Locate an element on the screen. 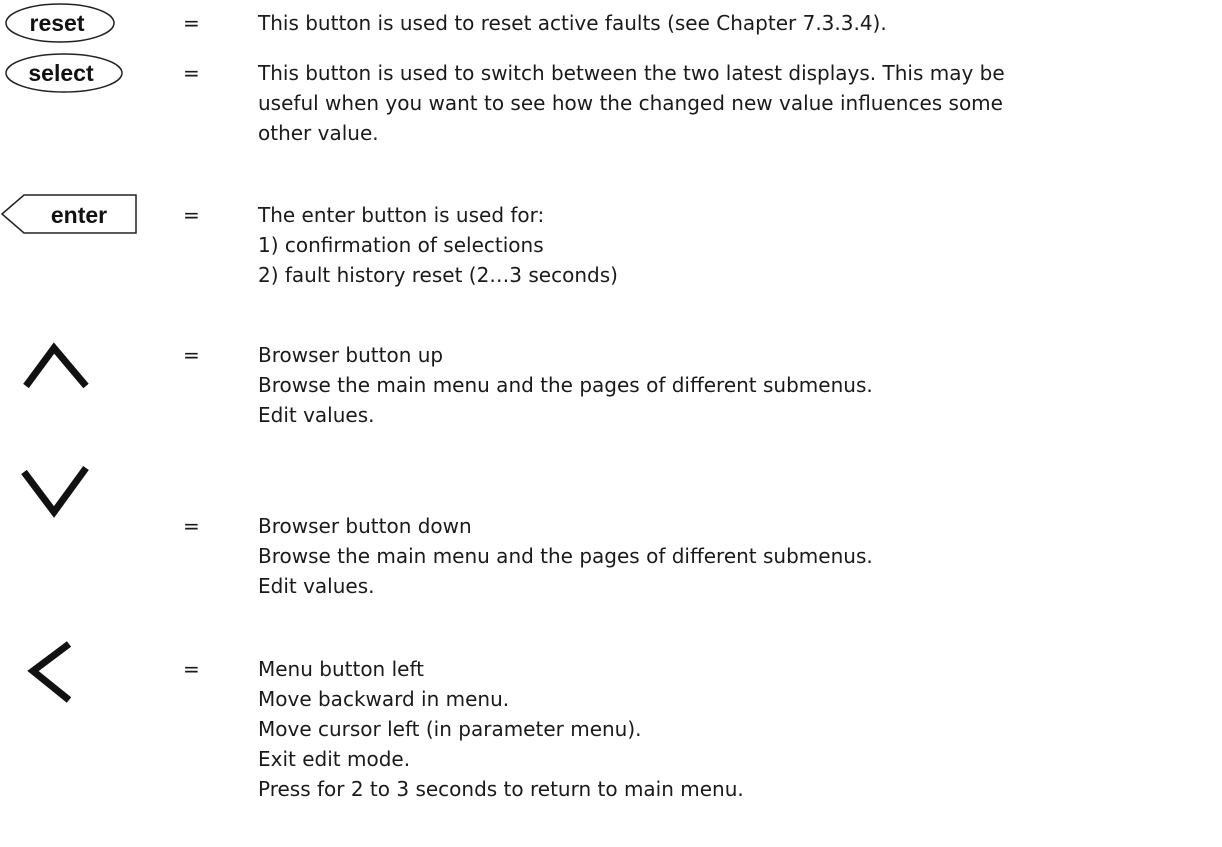 The height and width of the screenshot is (847, 1222). description-line: Exit edit mode. is located at coordinates (334, 759).